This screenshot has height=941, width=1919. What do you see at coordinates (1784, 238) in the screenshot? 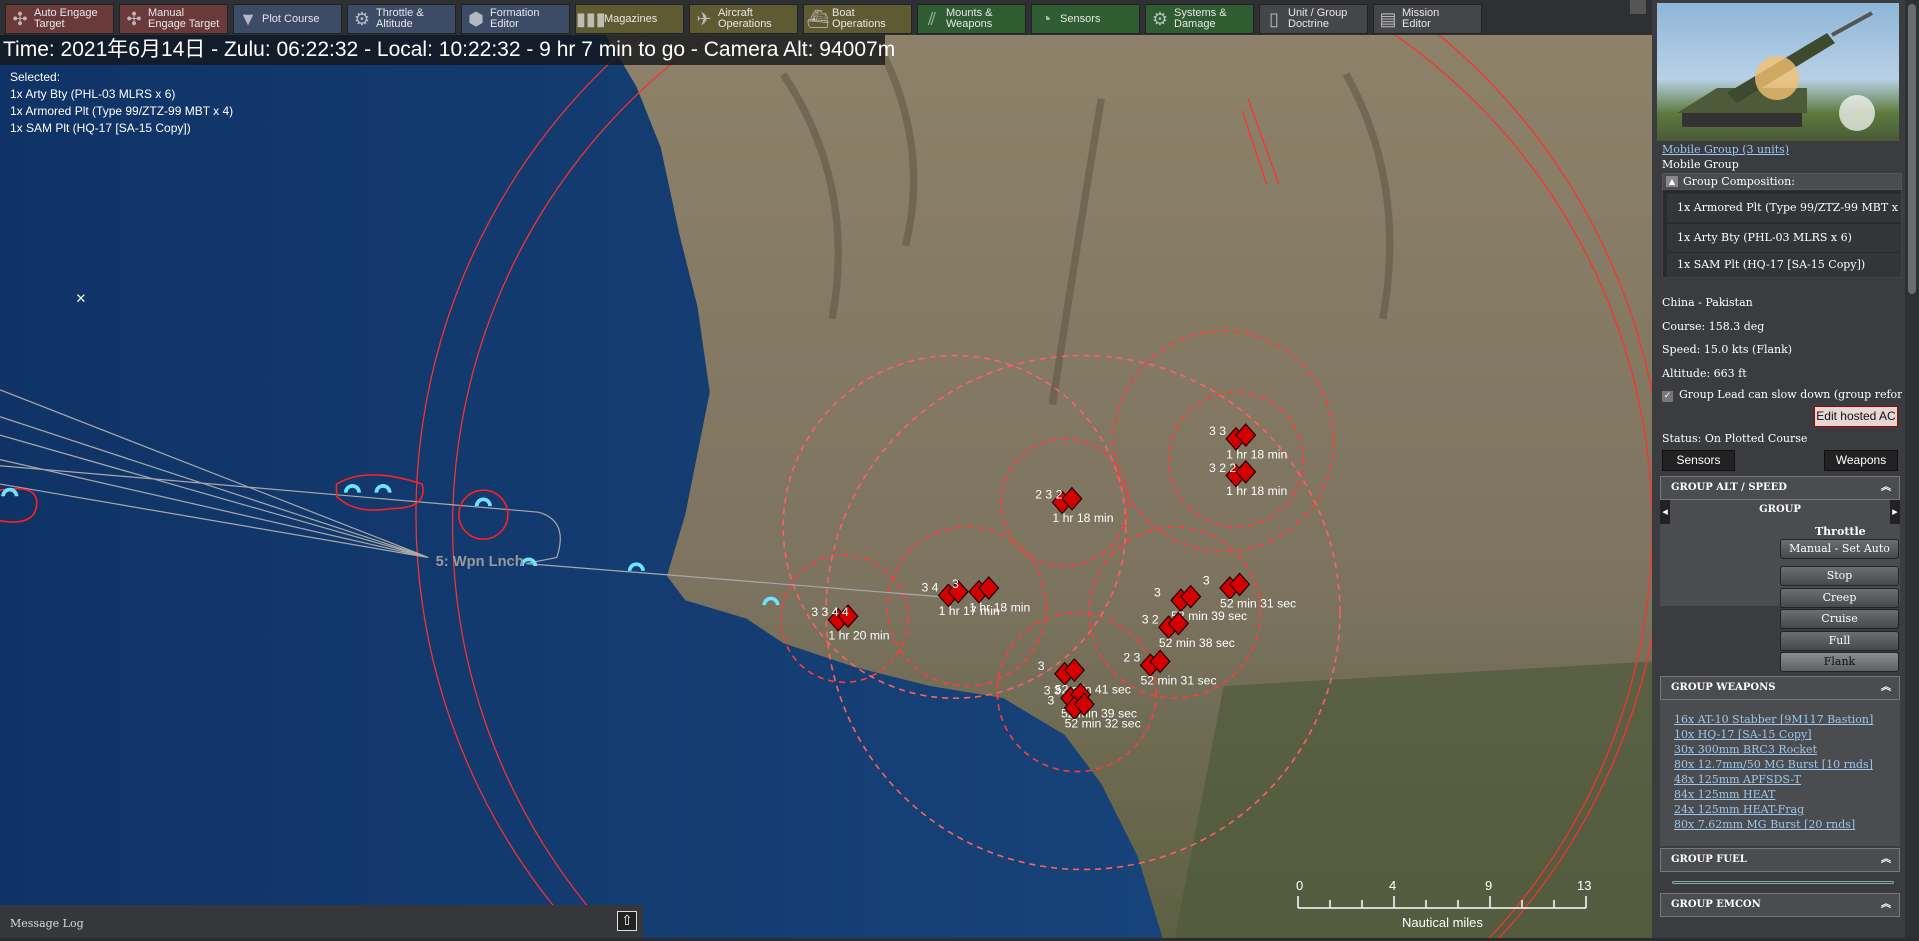
I see `composition-item: 1x Arty Bty (PHL-03 MLRS x 6)` at bounding box center [1784, 238].